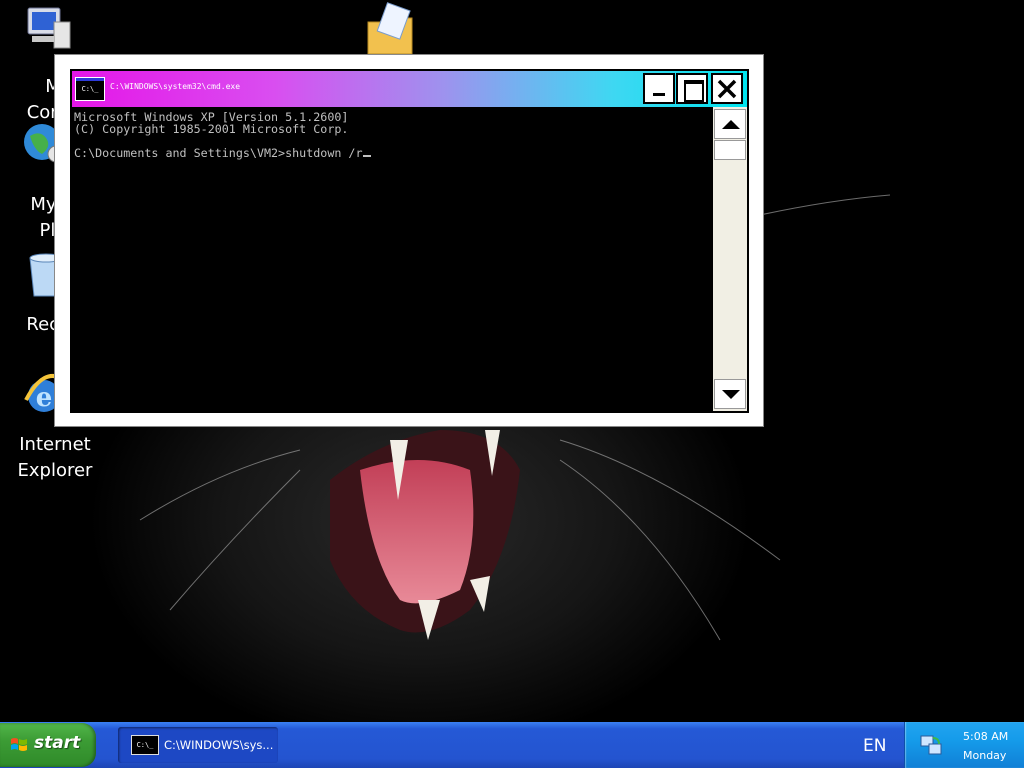 This screenshot has width=1024, height=768. I want to click on network-connection-icon, so click(932, 745).